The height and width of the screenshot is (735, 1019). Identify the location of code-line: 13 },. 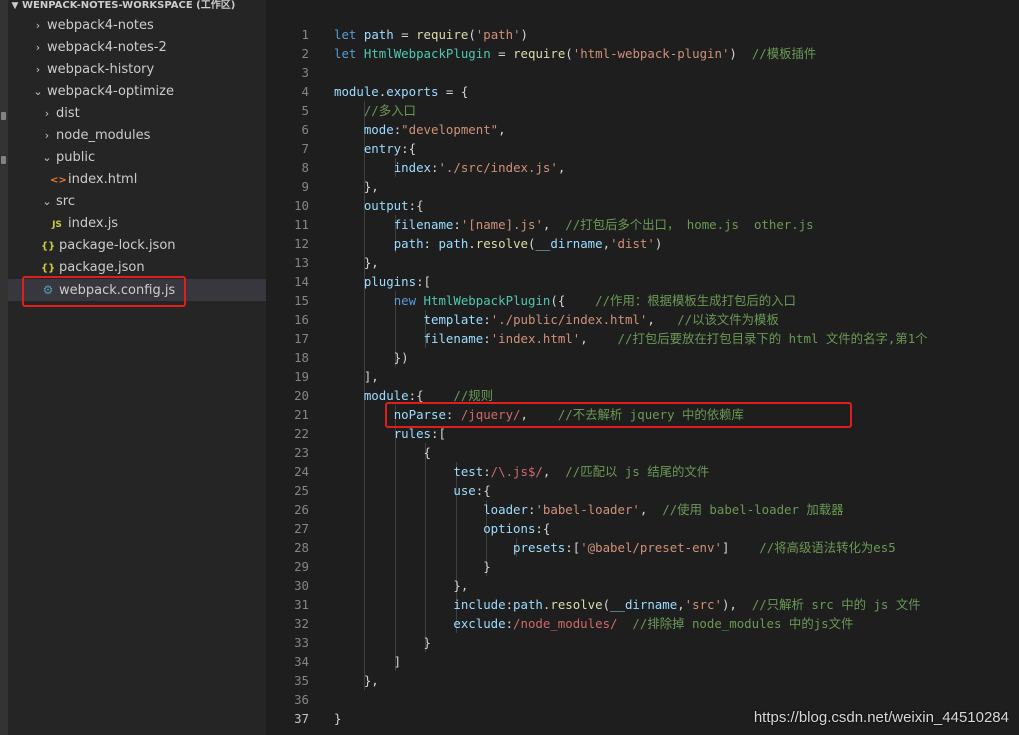
(322, 262).